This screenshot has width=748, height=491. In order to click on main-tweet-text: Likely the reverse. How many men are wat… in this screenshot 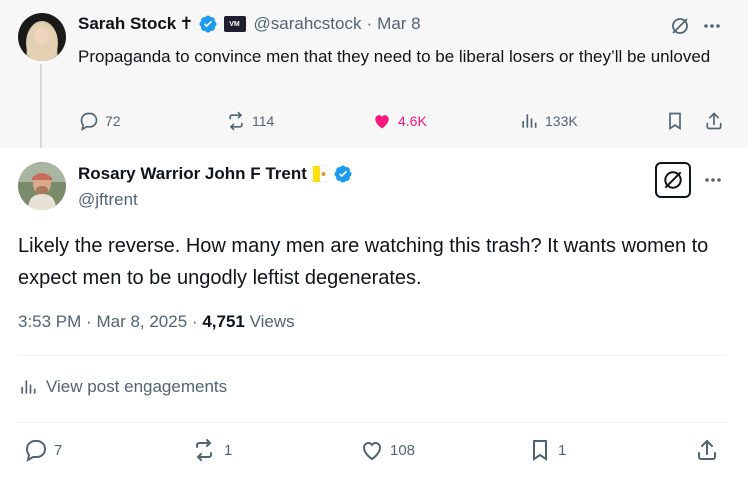, I will do `click(363, 262)`.